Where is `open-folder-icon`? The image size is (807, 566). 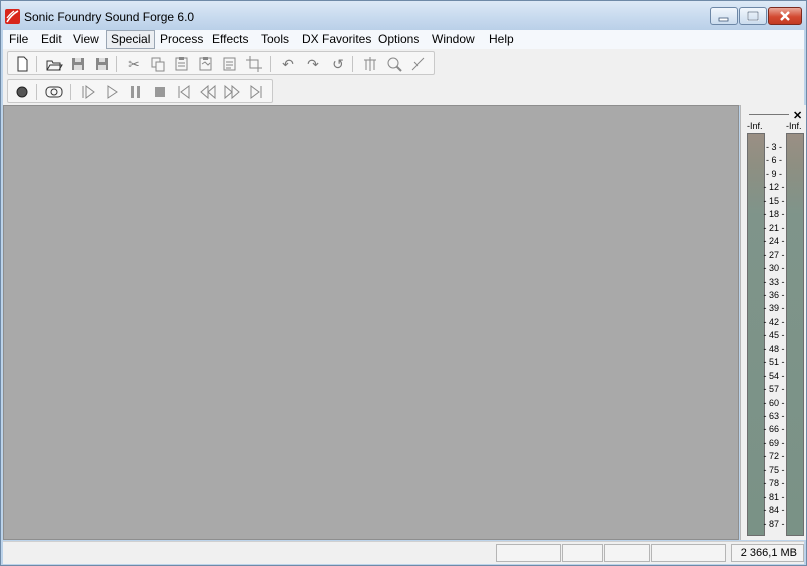 open-folder-icon is located at coordinates (54, 64).